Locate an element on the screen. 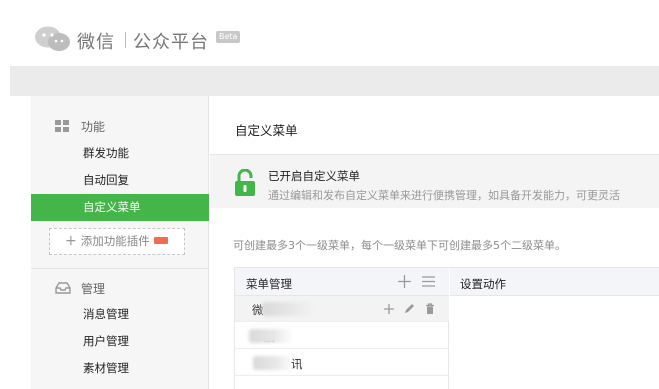 This screenshot has width=659, height=389. brand-divider is located at coordinates (125, 40).